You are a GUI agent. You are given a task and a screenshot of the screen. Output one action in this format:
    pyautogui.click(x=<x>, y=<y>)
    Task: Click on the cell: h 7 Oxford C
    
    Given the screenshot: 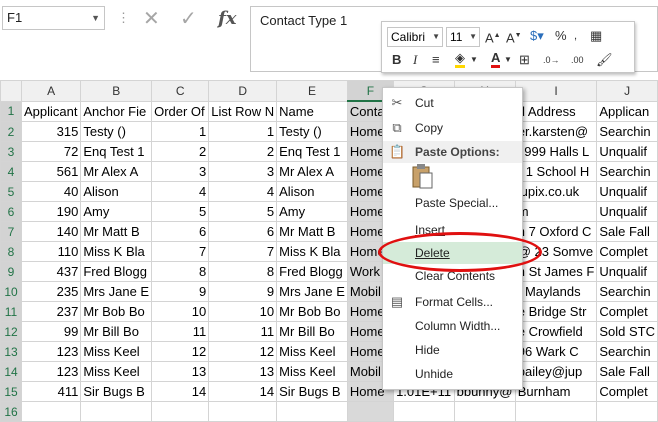 What is the action you would take?
    pyautogui.click(x=556, y=231)
    